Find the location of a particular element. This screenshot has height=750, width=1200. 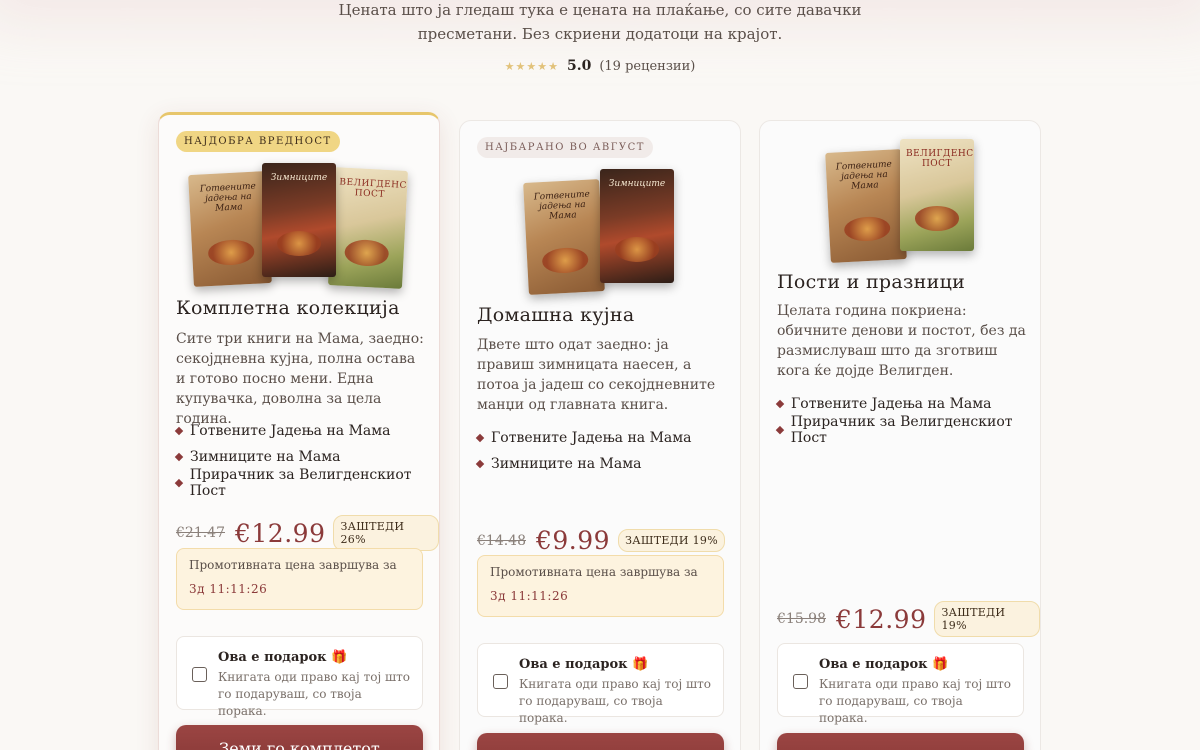

rating-score: 5.0 is located at coordinates (579, 66).